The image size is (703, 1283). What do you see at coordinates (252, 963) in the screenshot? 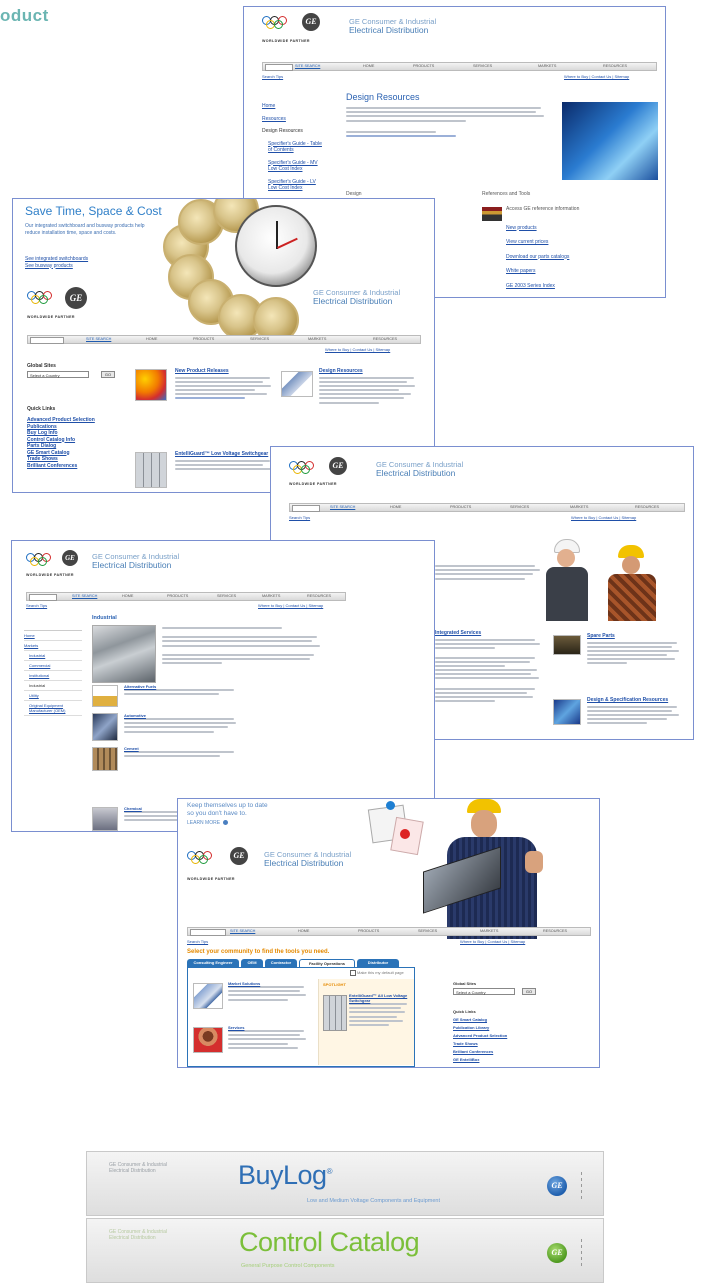
I see `tab-oem: OEM` at bounding box center [252, 963].